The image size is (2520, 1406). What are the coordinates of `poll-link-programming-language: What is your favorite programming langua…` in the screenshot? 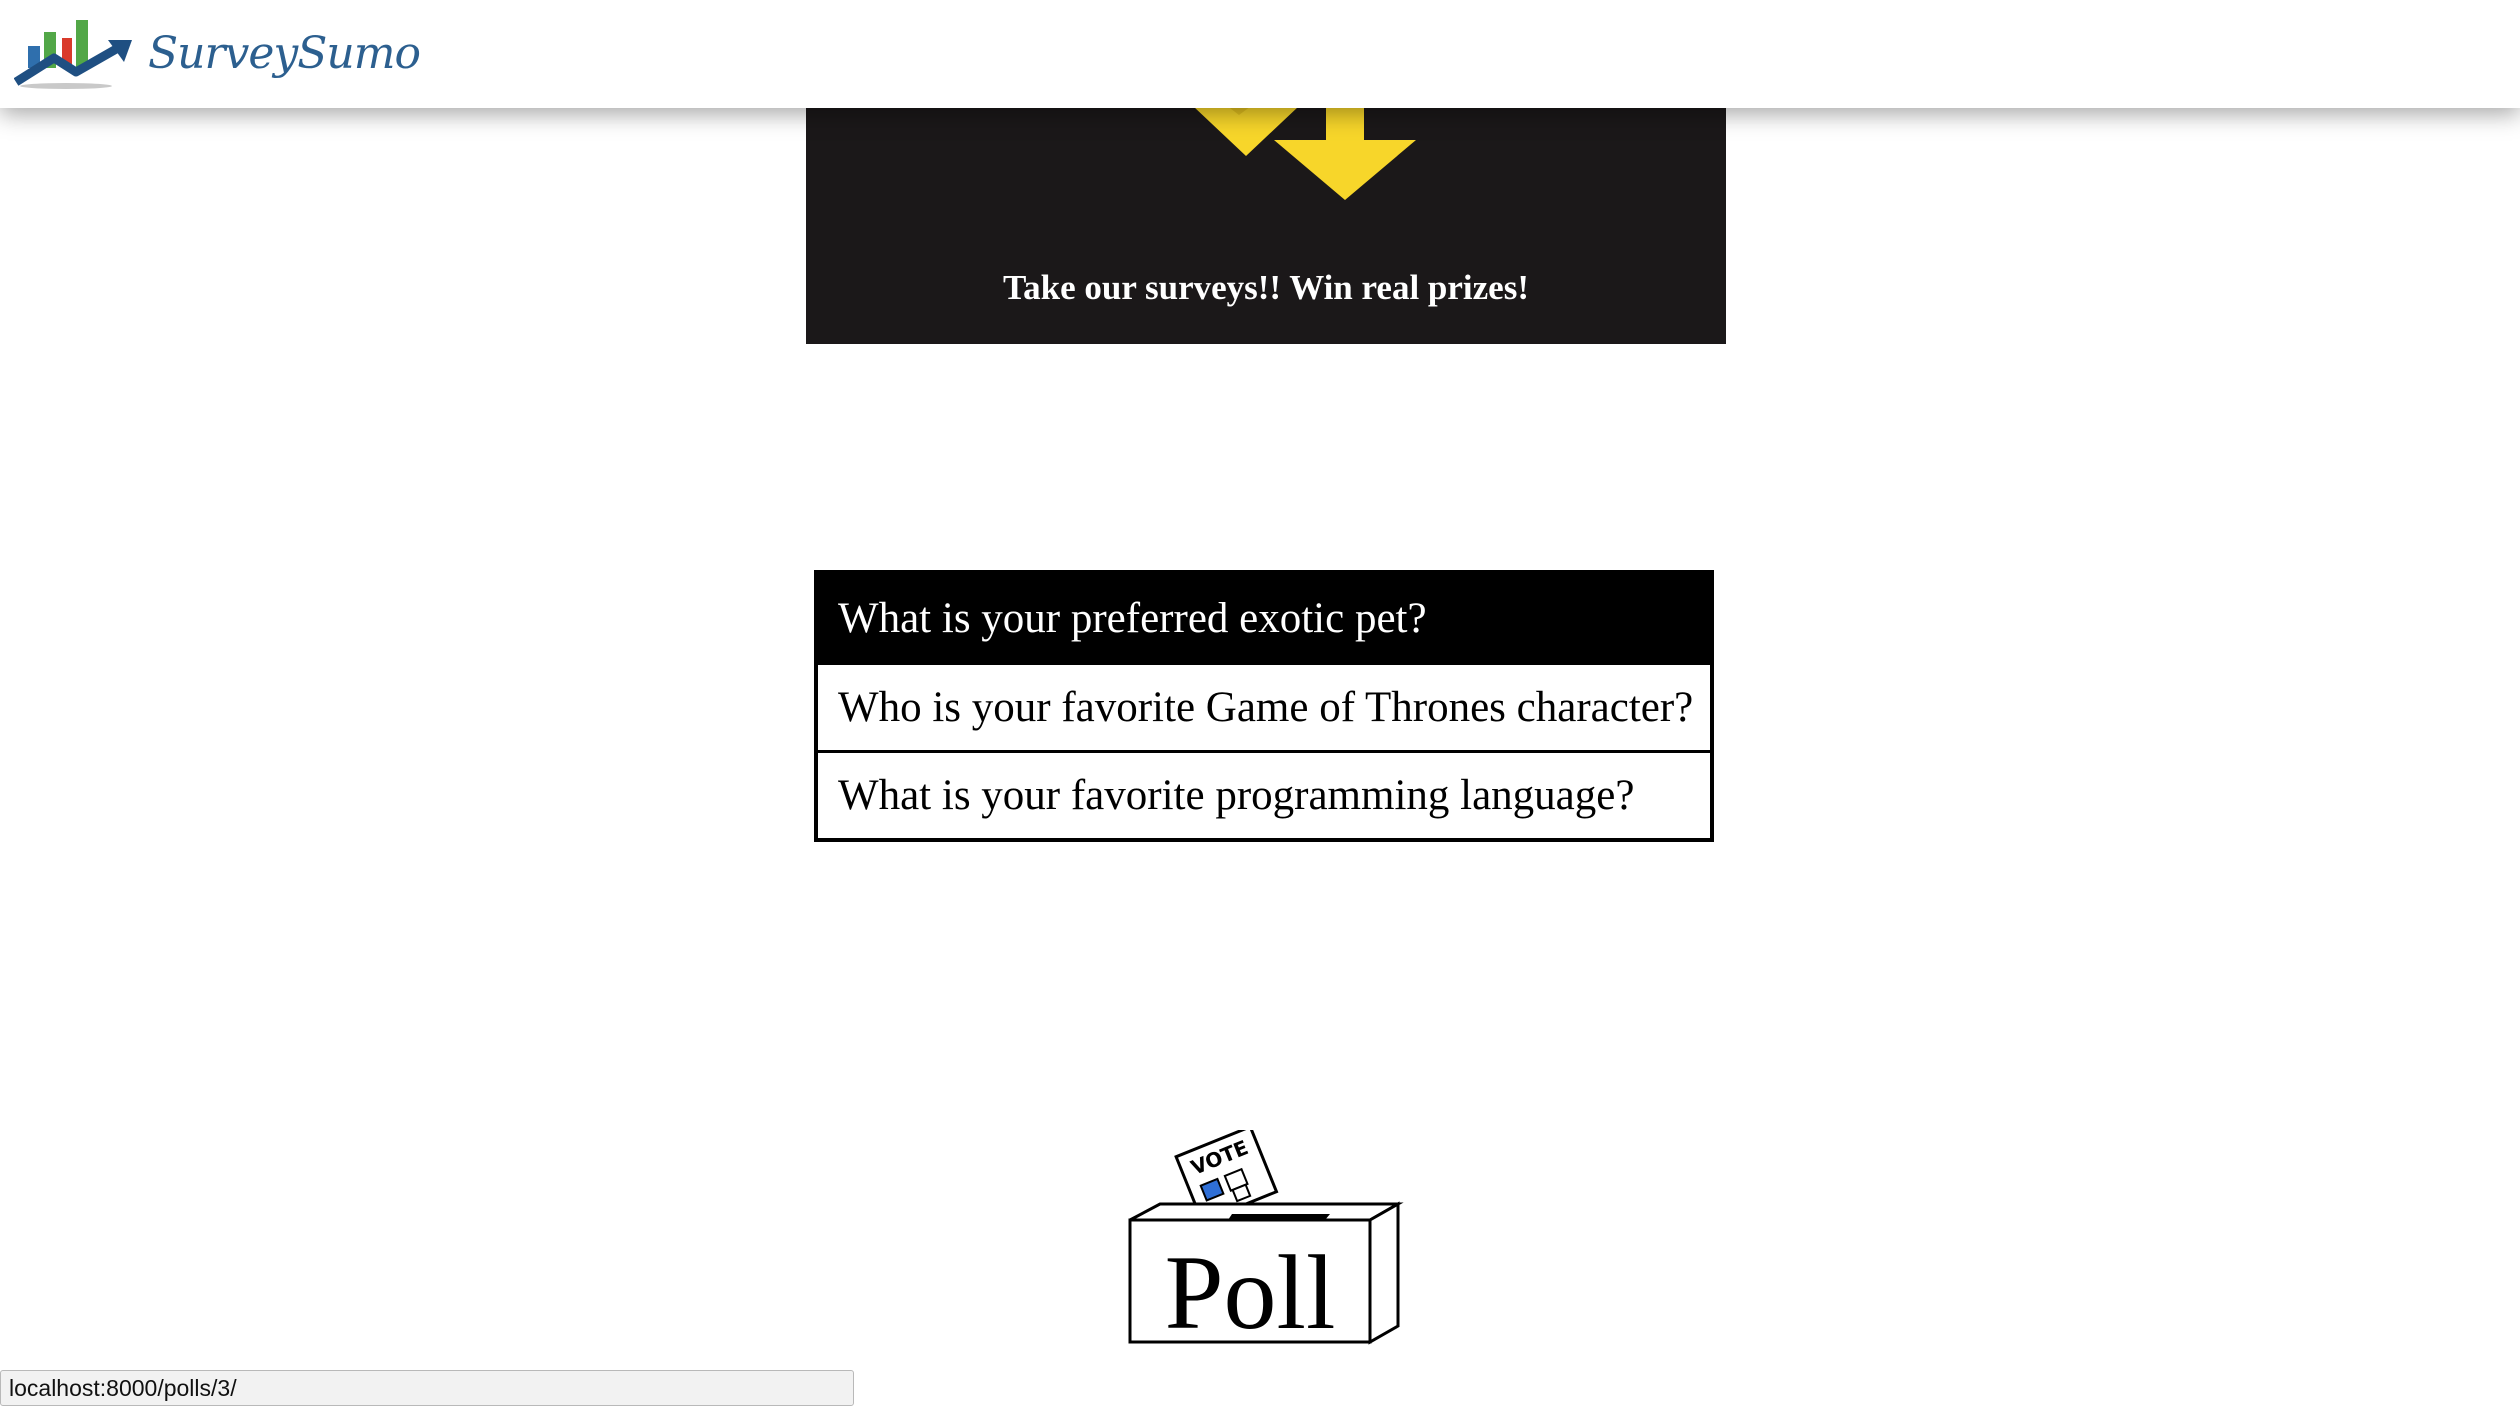 It's located at (1264, 794).